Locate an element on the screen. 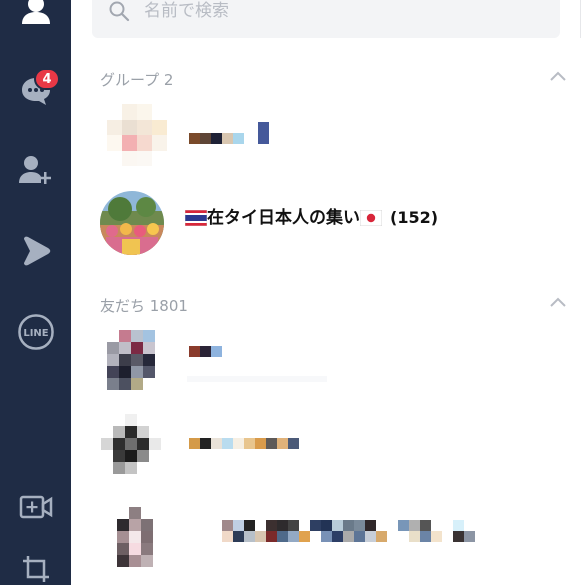 The image size is (585, 585). status-message is located at coordinates (257, 379).